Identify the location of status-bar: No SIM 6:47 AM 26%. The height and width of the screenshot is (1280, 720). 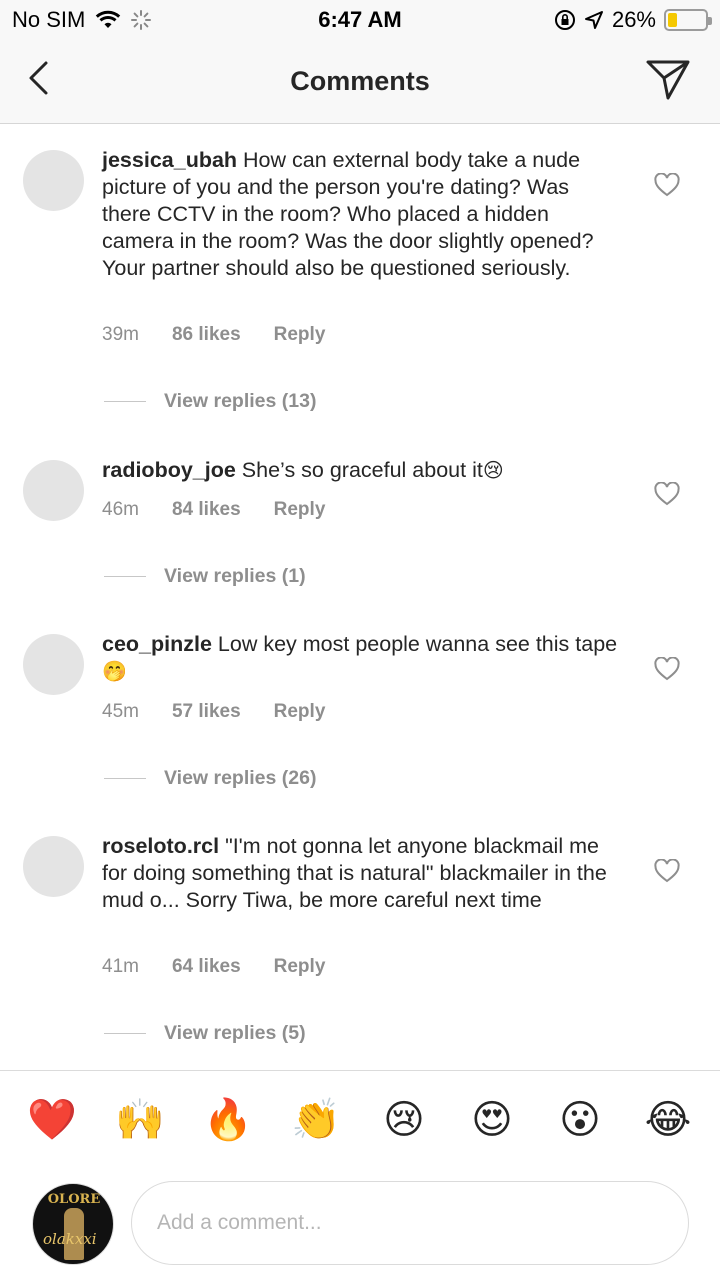
(360, 20).